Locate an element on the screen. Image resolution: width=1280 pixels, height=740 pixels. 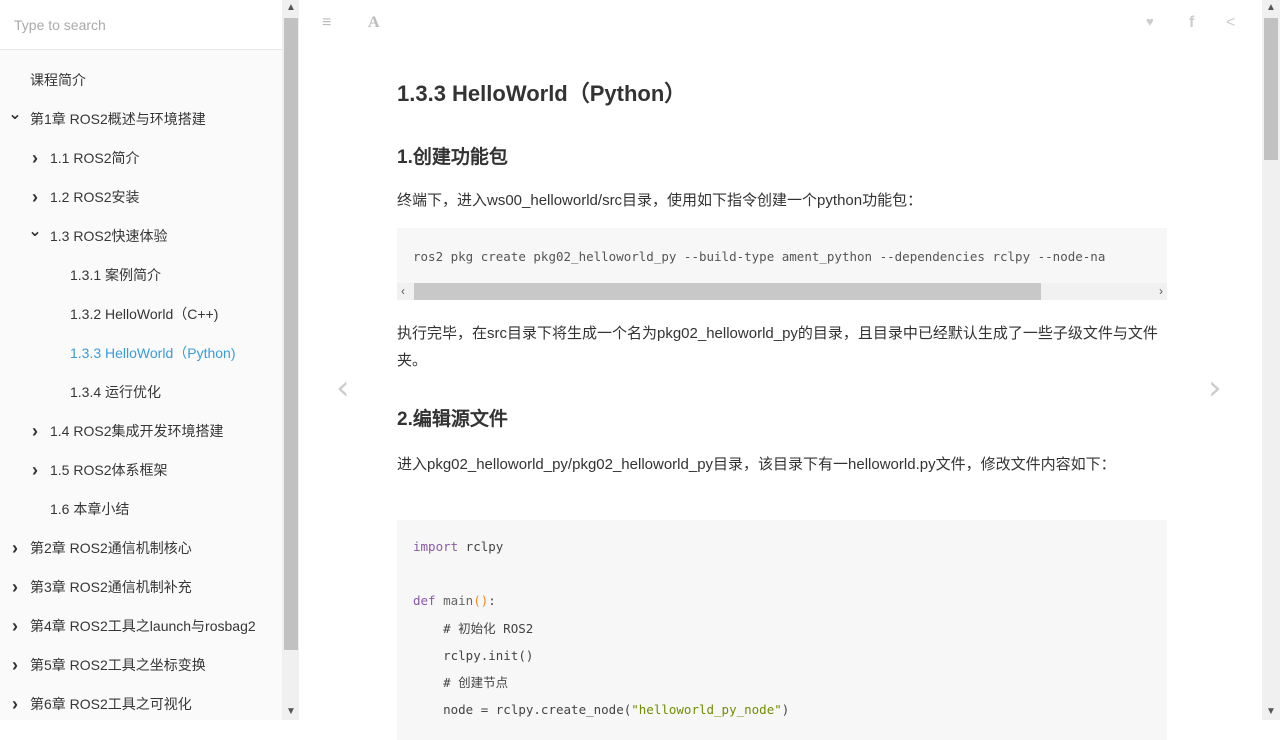
keyword: def is located at coordinates (424, 601).